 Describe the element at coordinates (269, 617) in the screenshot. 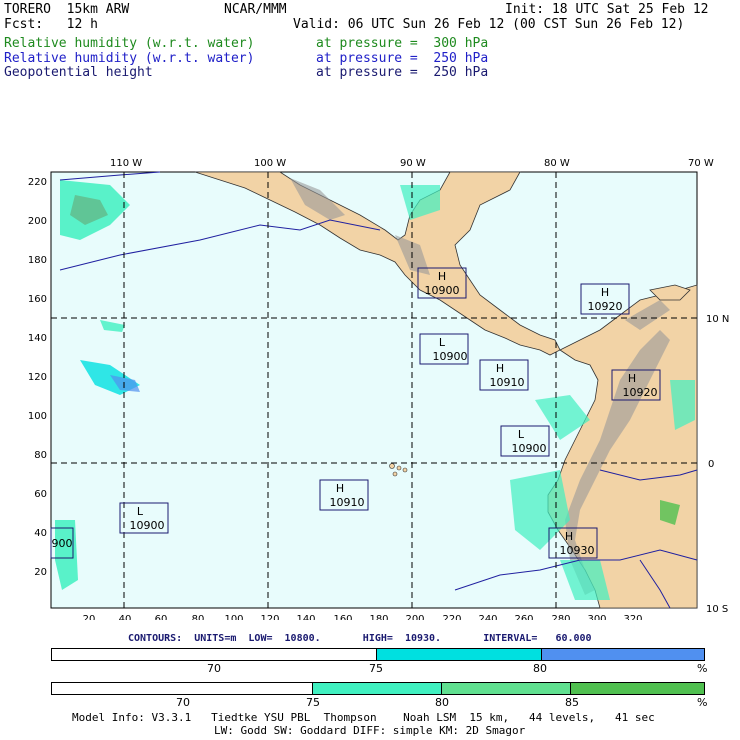

I see `x-tick: 120` at that location.